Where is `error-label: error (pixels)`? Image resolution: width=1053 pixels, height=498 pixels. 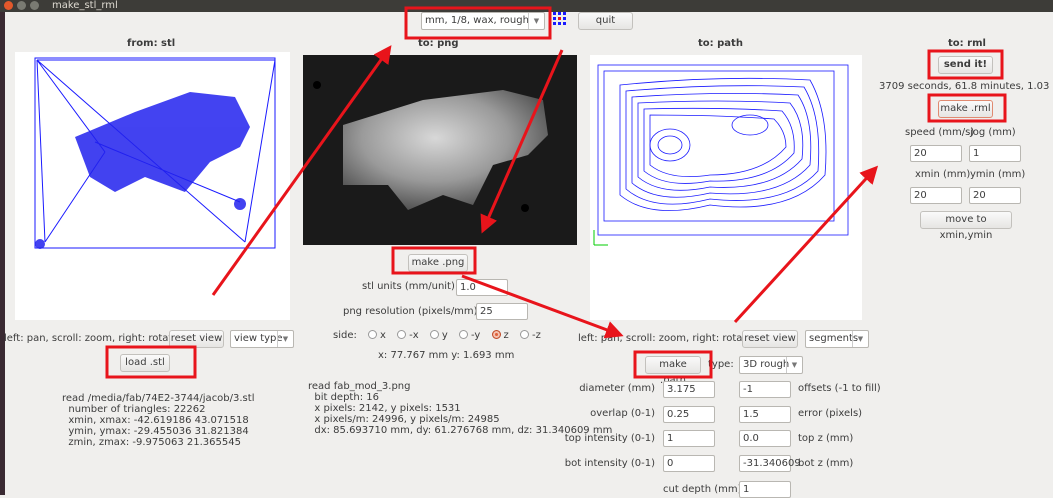
error-label: error (pixels) is located at coordinates (830, 413).